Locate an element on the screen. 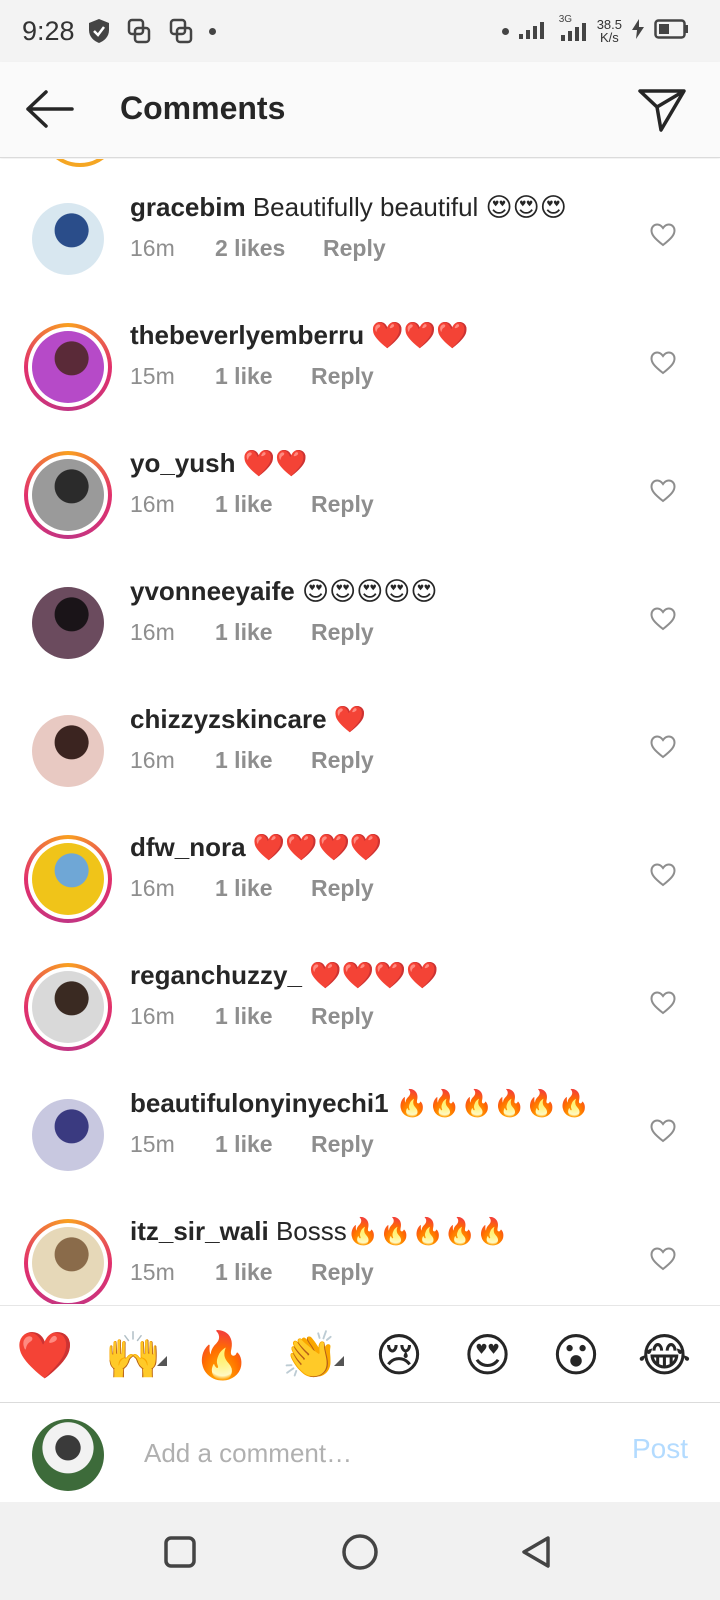  comment-meta: 15m 1 like Reply is located at coordinates (380, 1144).